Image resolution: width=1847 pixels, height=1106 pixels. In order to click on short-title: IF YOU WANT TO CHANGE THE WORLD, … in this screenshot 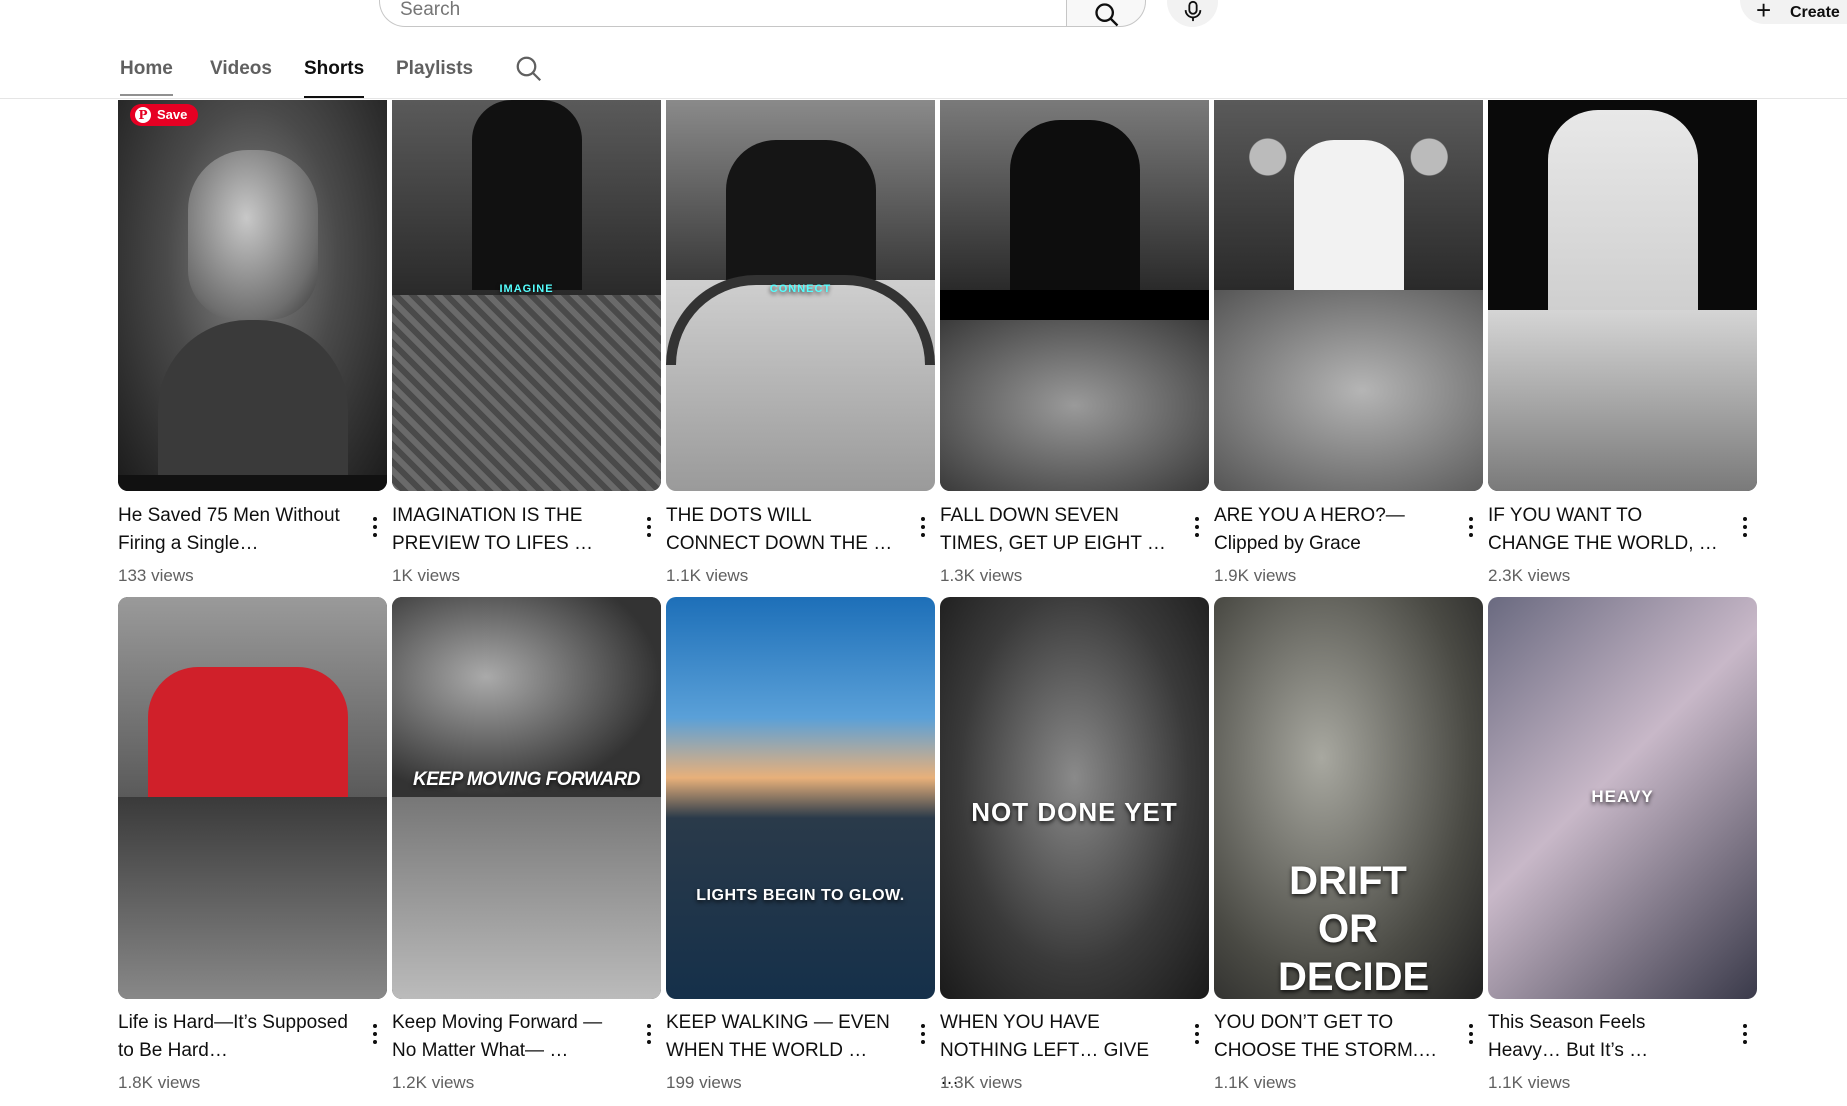, I will do `click(1604, 530)`.